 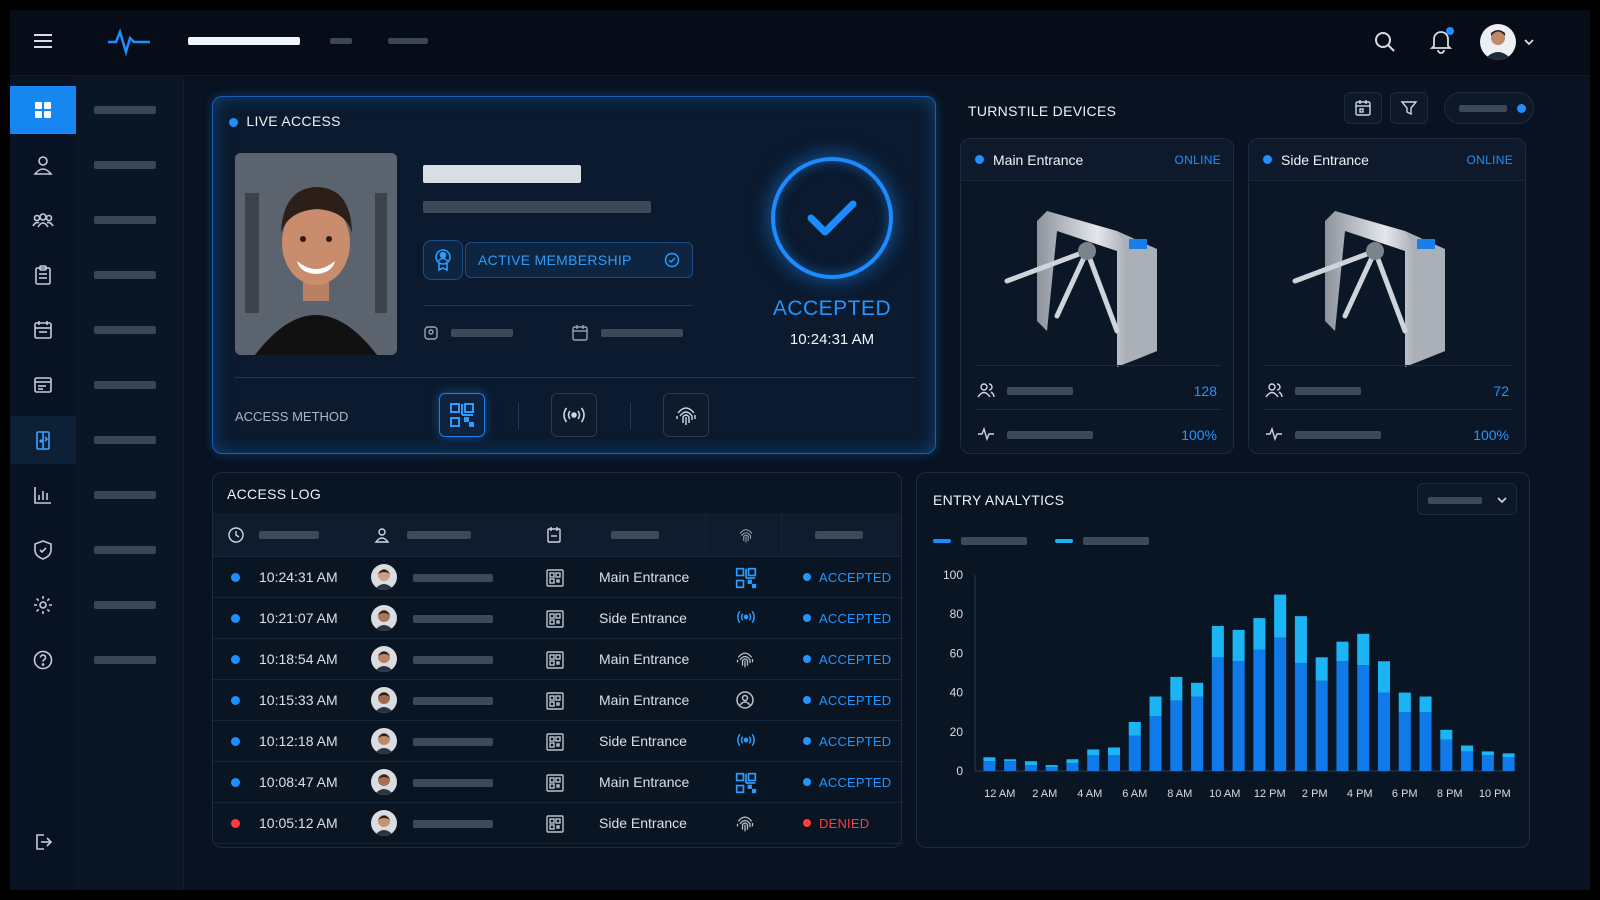 I want to click on row-time: 10:05:12 AM, so click(x=298, y=823).